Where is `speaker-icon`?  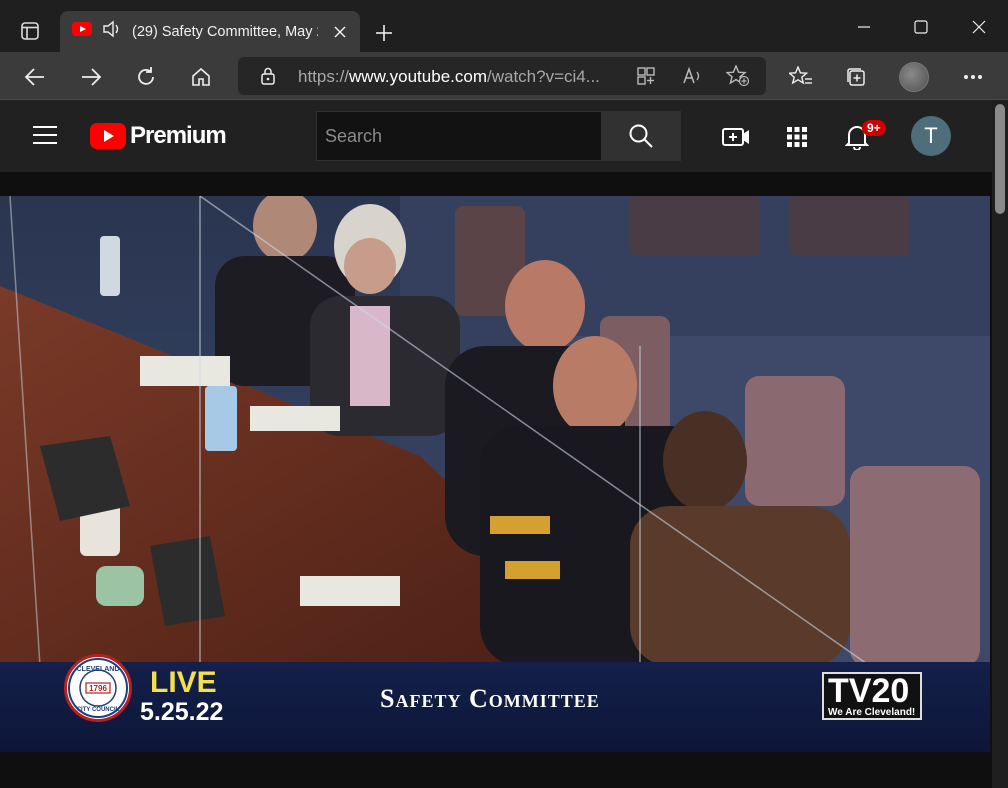
speaker-icon is located at coordinates (112, 31).